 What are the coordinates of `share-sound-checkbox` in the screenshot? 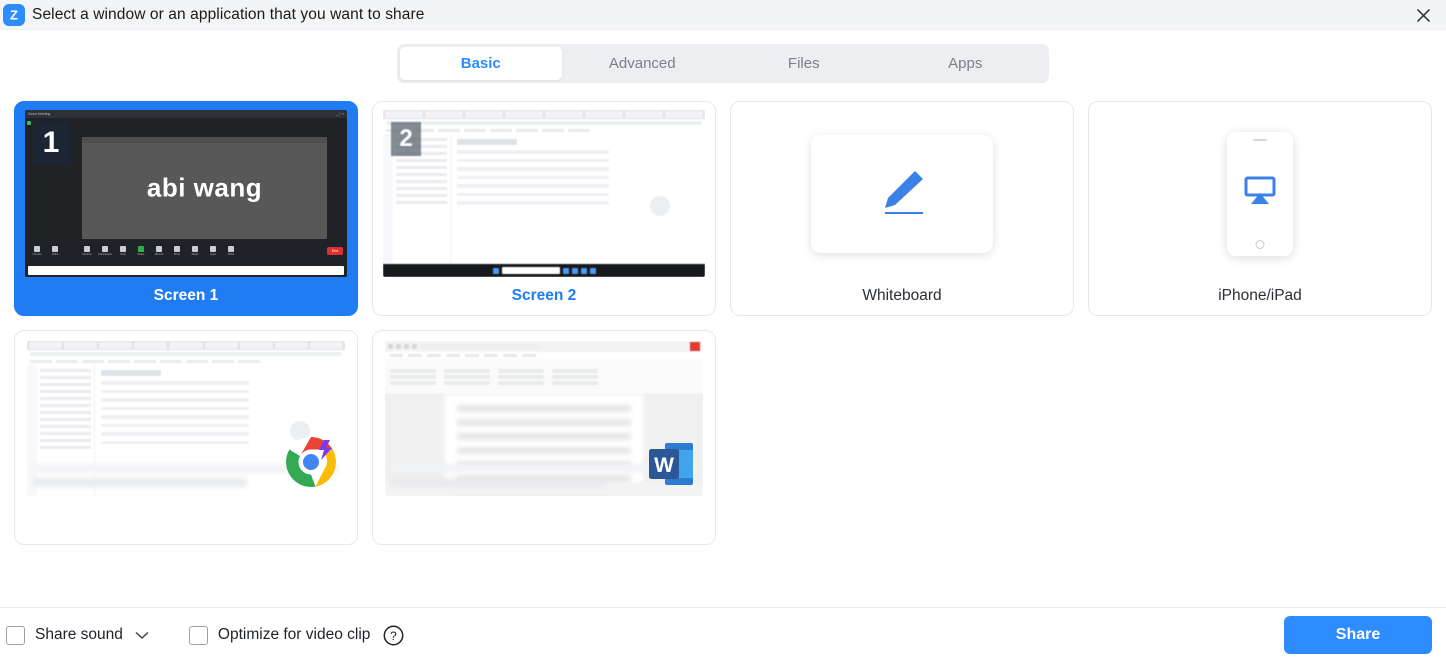 It's located at (15, 635).